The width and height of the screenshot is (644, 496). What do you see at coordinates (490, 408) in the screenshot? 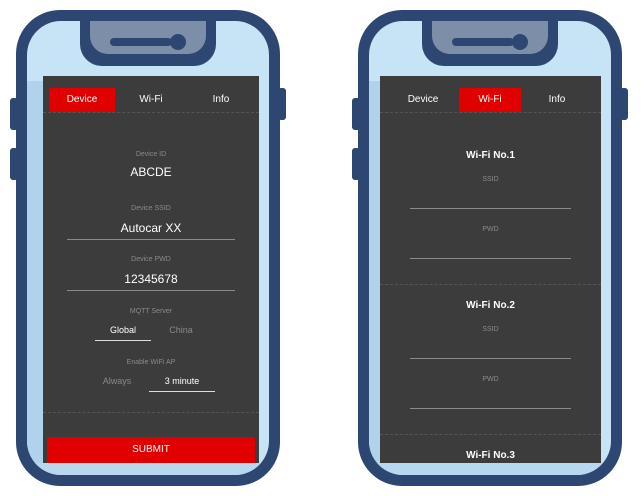
I see `wifi-2-pwd-input` at bounding box center [490, 408].